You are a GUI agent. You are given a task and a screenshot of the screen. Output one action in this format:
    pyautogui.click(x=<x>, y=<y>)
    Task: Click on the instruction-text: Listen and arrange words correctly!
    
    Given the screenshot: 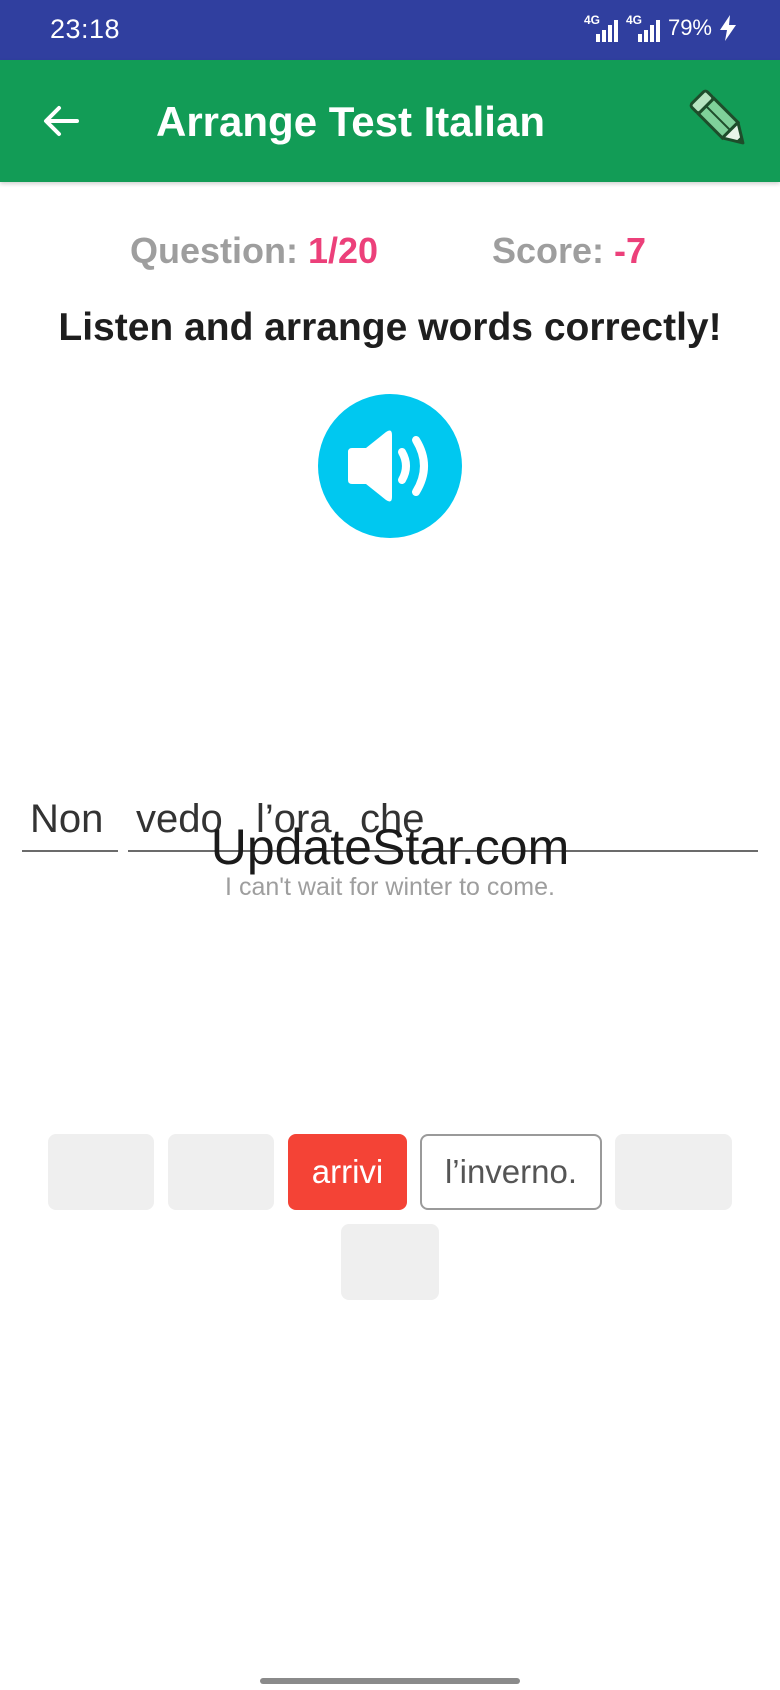 What is the action you would take?
    pyautogui.click(x=390, y=327)
    